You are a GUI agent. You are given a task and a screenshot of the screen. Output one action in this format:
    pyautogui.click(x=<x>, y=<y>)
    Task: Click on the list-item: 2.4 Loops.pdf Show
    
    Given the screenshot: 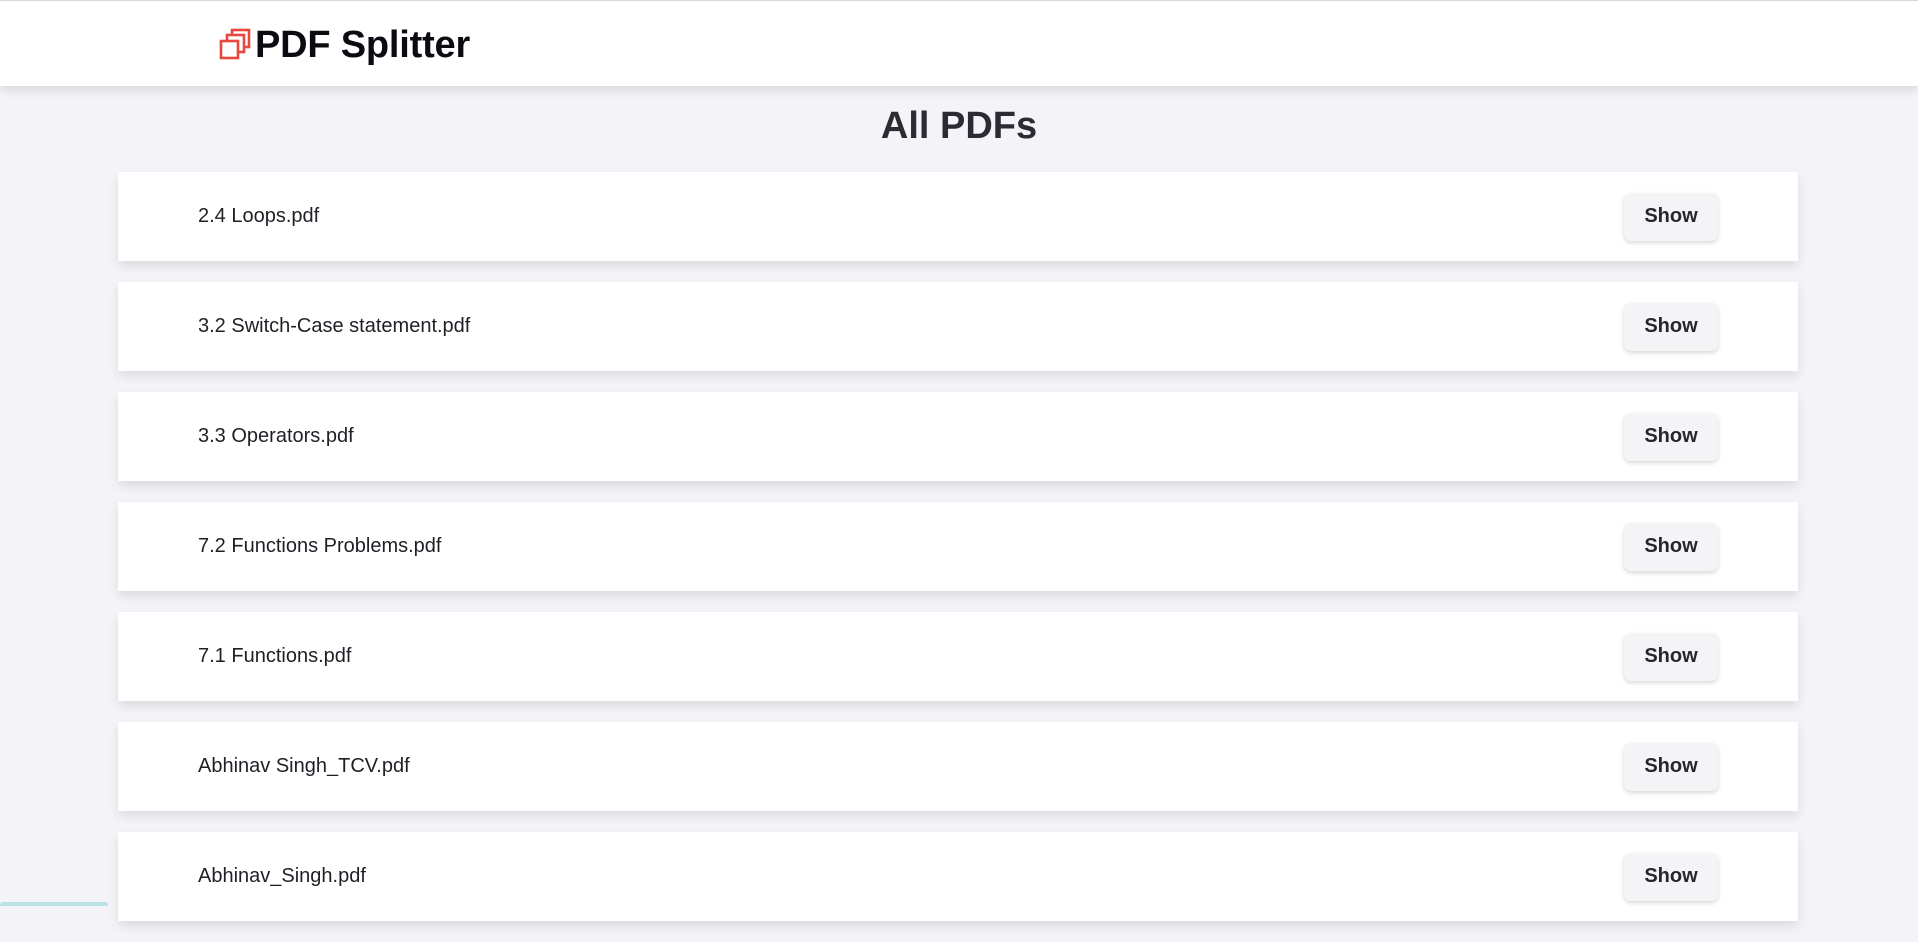 What is the action you would take?
    pyautogui.click(x=958, y=216)
    